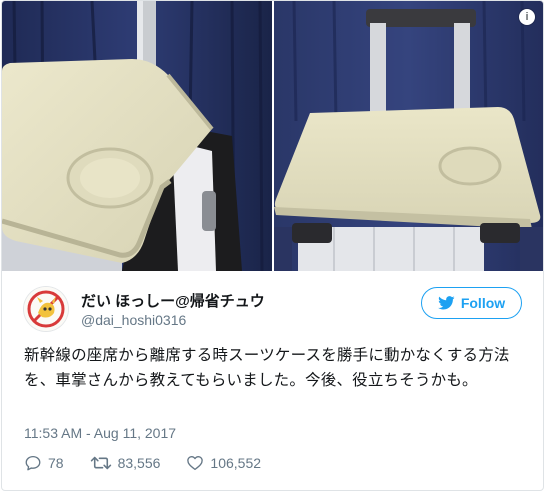 The image size is (545, 491). What do you see at coordinates (100, 433) in the screenshot?
I see `tweet-timestamp: 11:53 AM - Aug 11, 2017` at bounding box center [100, 433].